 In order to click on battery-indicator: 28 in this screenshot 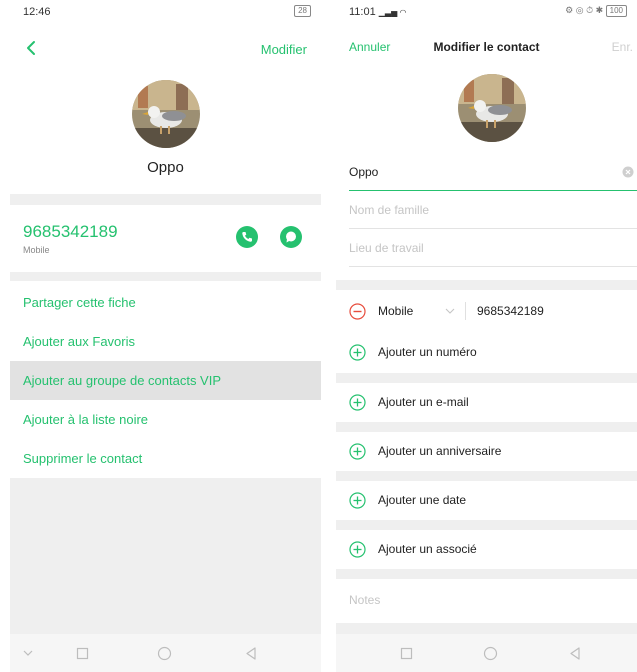, I will do `click(302, 11)`.